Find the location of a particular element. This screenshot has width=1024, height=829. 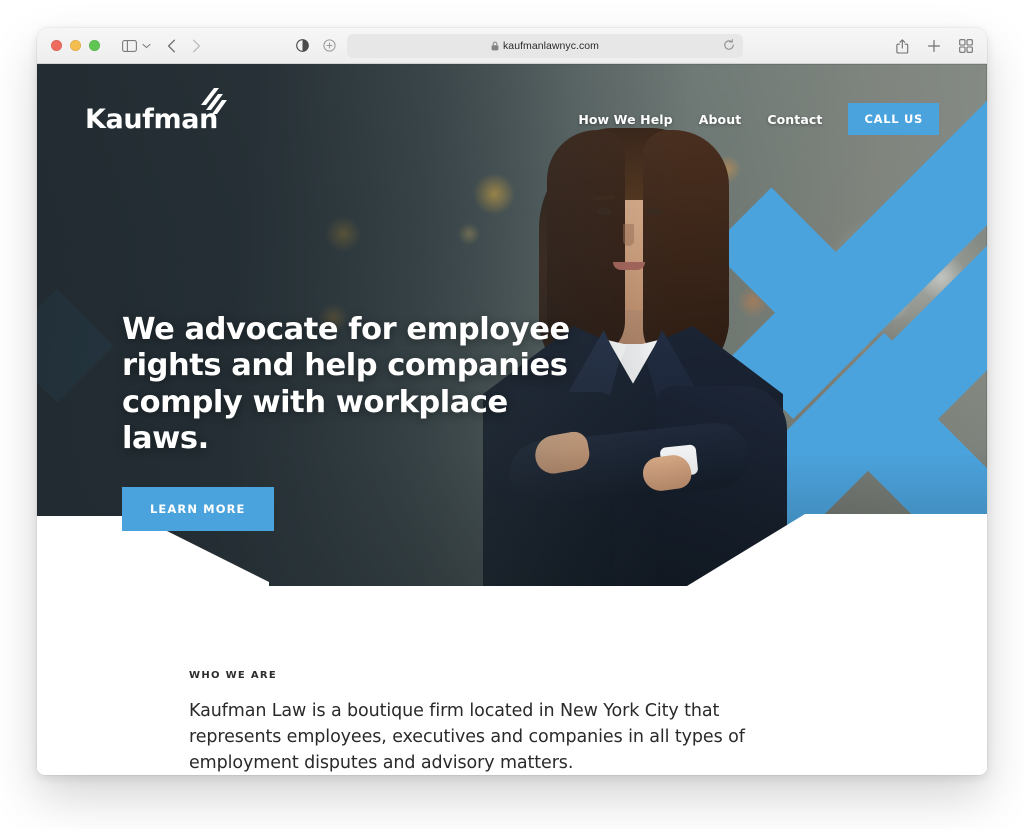

call-us-button: CALL US is located at coordinates (893, 119).